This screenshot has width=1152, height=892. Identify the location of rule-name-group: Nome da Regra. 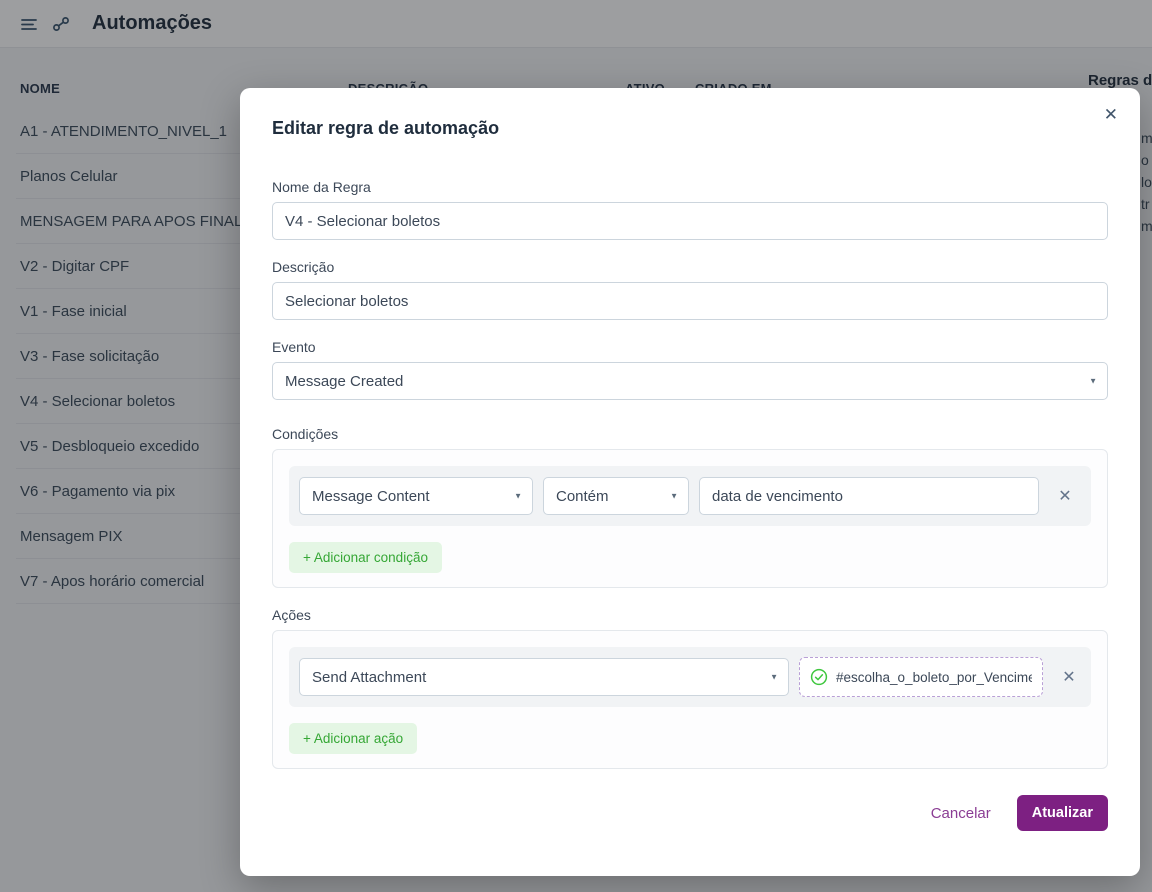
(690, 209).